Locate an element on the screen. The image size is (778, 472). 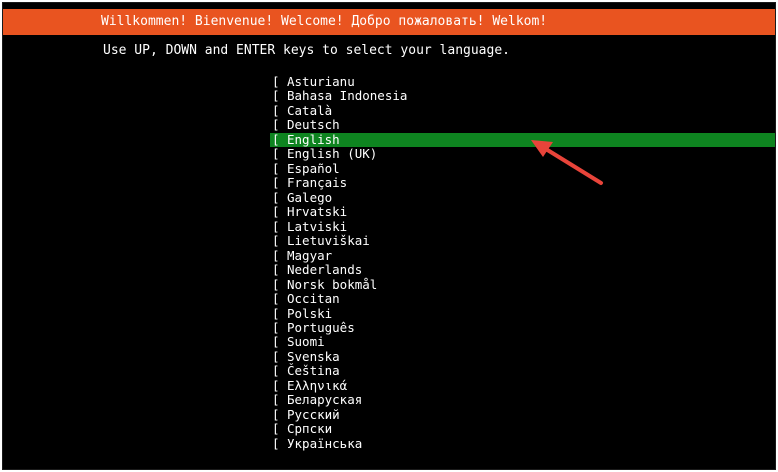
language-option: [ Occitan is located at coordinates (522, 299).